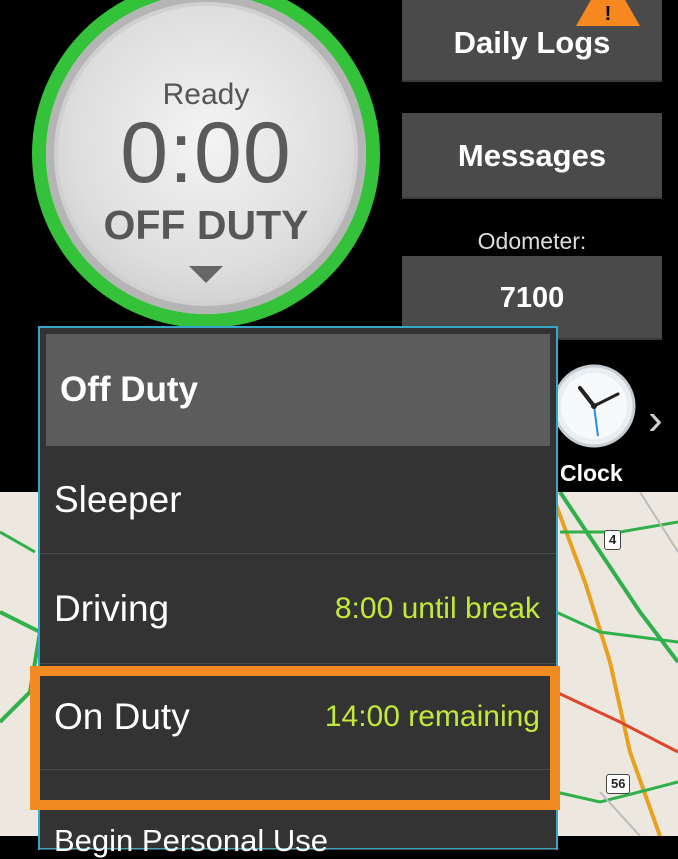  I want to click on status-timer: 0:00, so click(206, 153).